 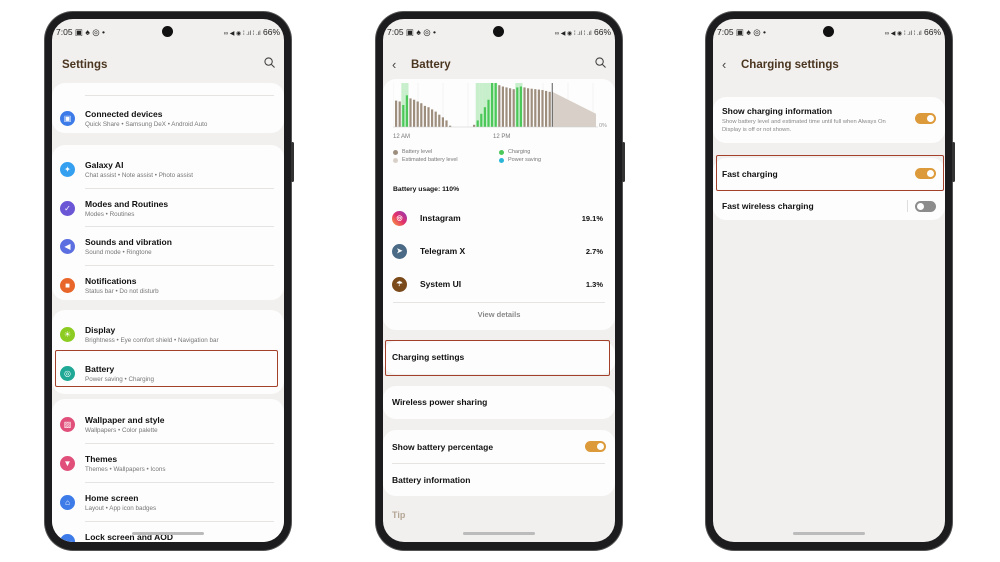 I want to click on item-label: Connected devices, so click(x=124, y=114).